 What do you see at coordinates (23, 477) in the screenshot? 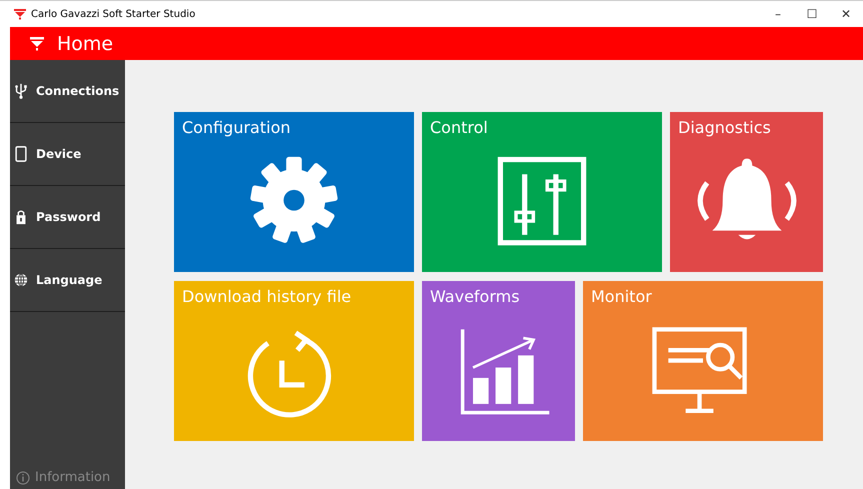
I see `info-icon` at bounding box center [23, 477].